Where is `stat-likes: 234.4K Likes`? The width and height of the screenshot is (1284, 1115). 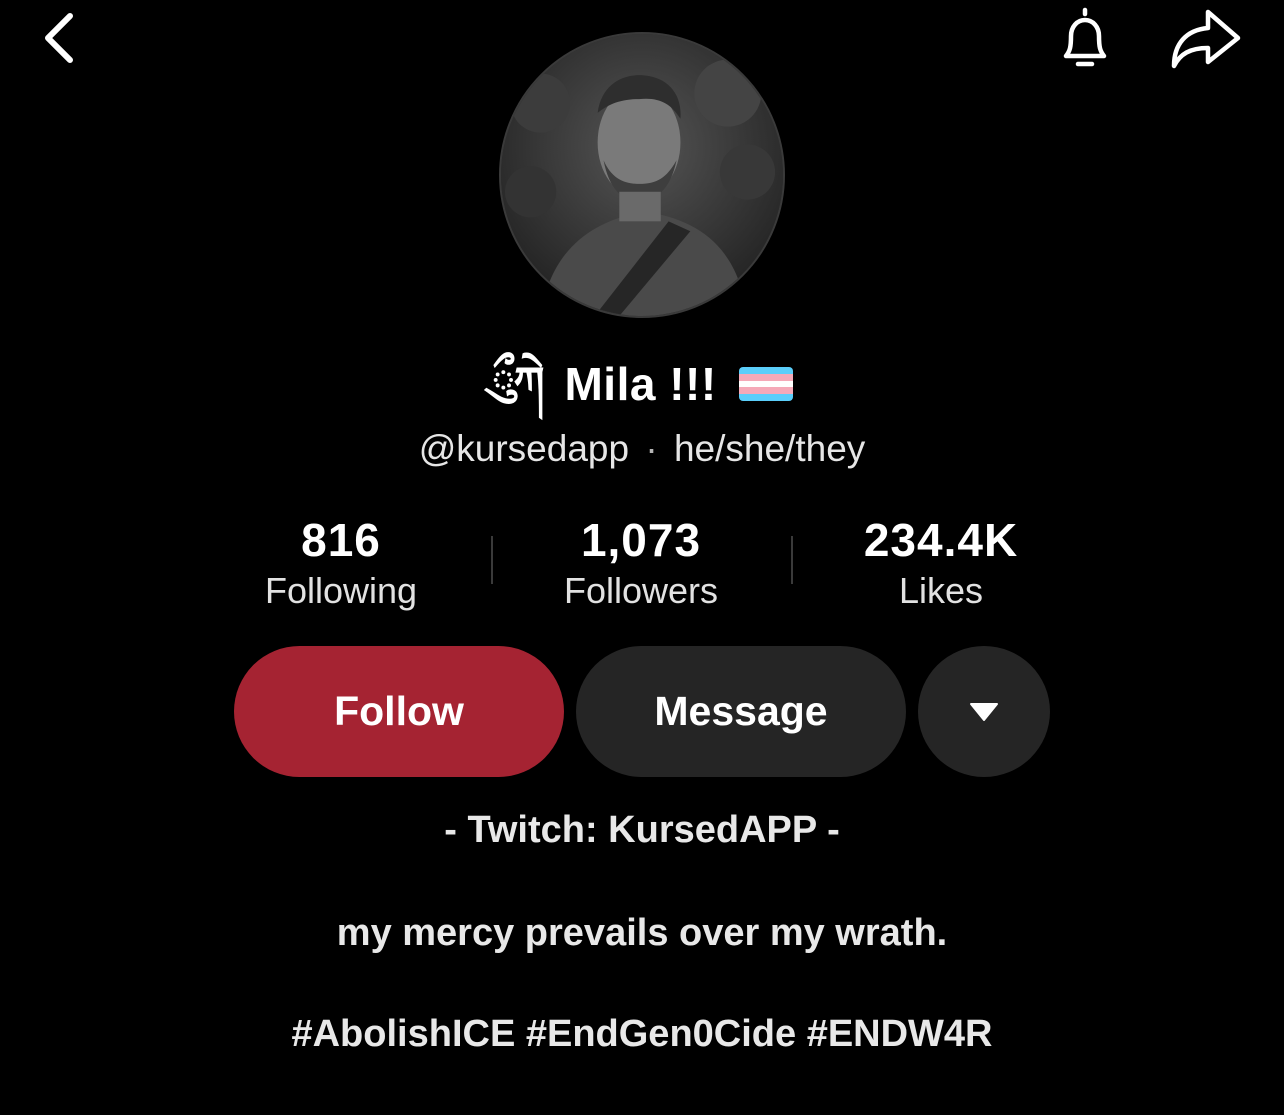
stat-likes: 234.4K Likes is located at coordinates (941, 561).